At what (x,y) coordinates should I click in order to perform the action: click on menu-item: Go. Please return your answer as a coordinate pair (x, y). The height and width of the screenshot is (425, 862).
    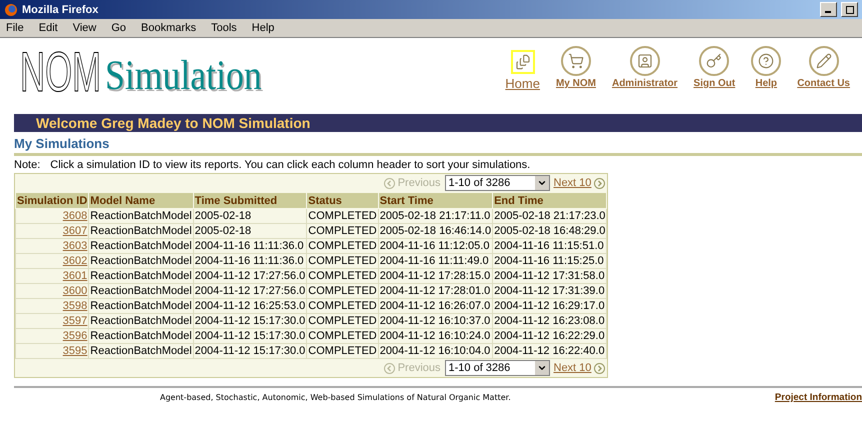
    Looking at the image, I should click on (118, 28).